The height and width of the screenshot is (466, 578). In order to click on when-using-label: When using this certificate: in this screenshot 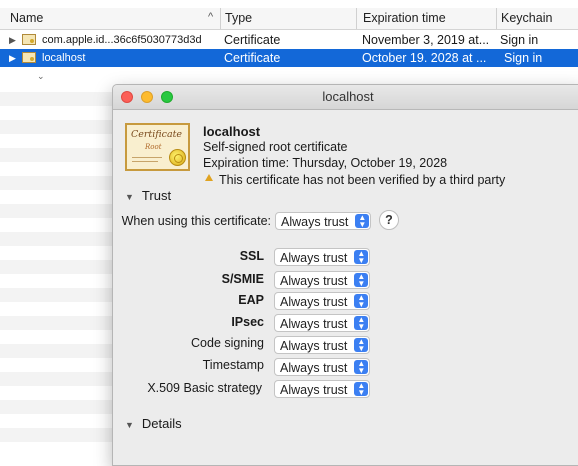, I will do `click(192, 221)`.